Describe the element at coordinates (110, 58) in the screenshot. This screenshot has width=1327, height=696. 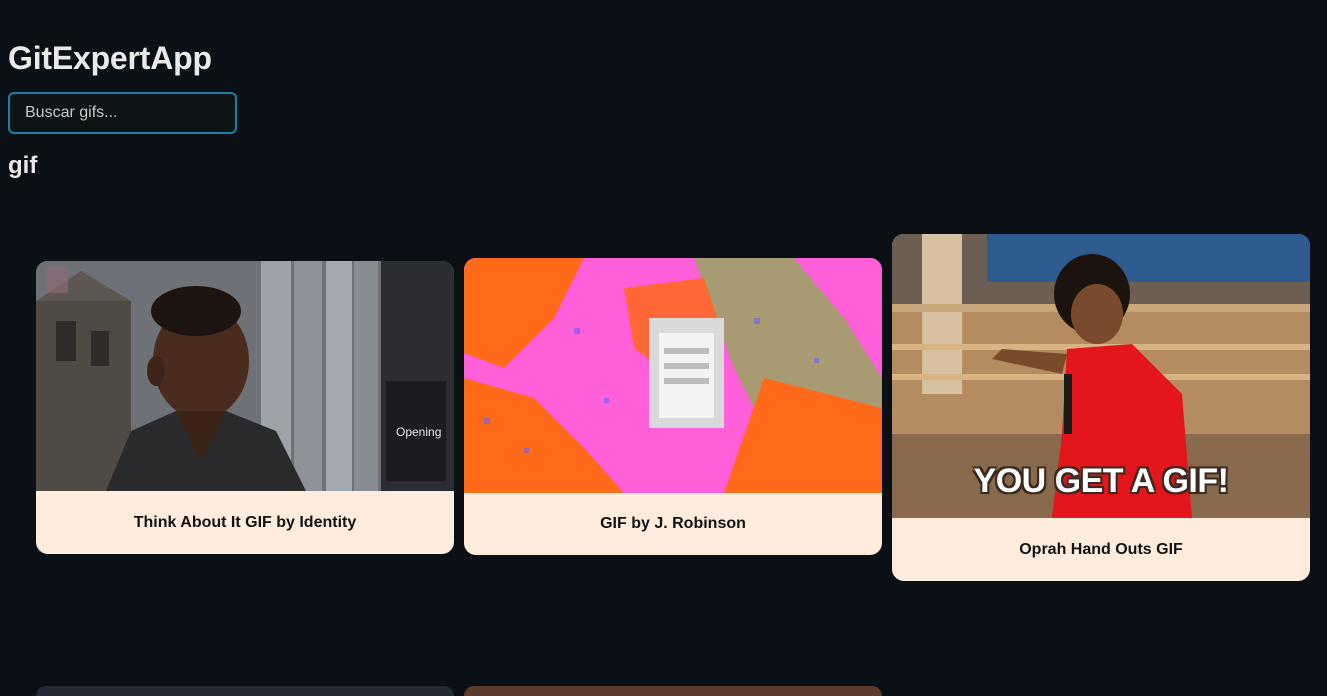
I see `app-title: GitExpertApp` at that location.